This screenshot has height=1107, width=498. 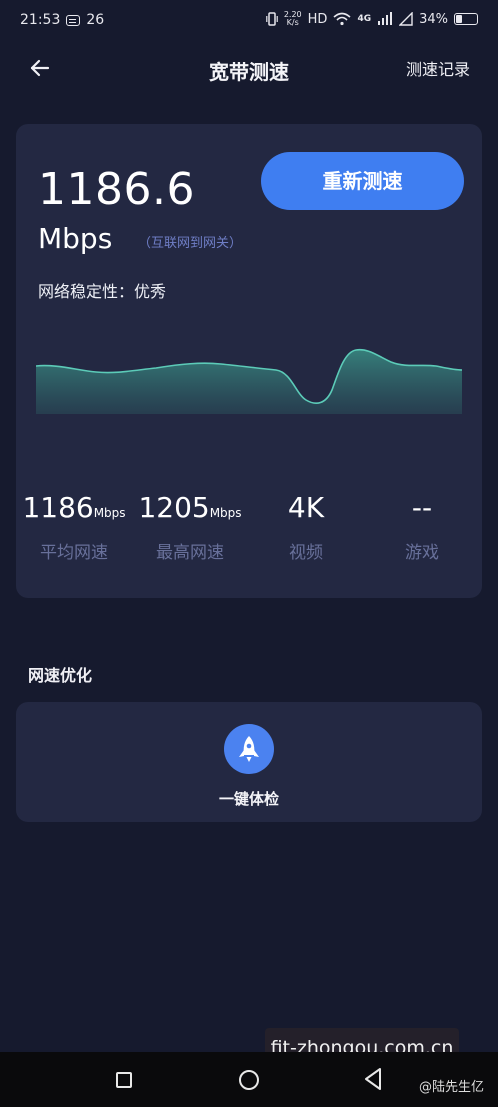 What do you see at coordinates (73, 20) in the screenshot?
I see `message-icon` at bounding box center [73, 20].